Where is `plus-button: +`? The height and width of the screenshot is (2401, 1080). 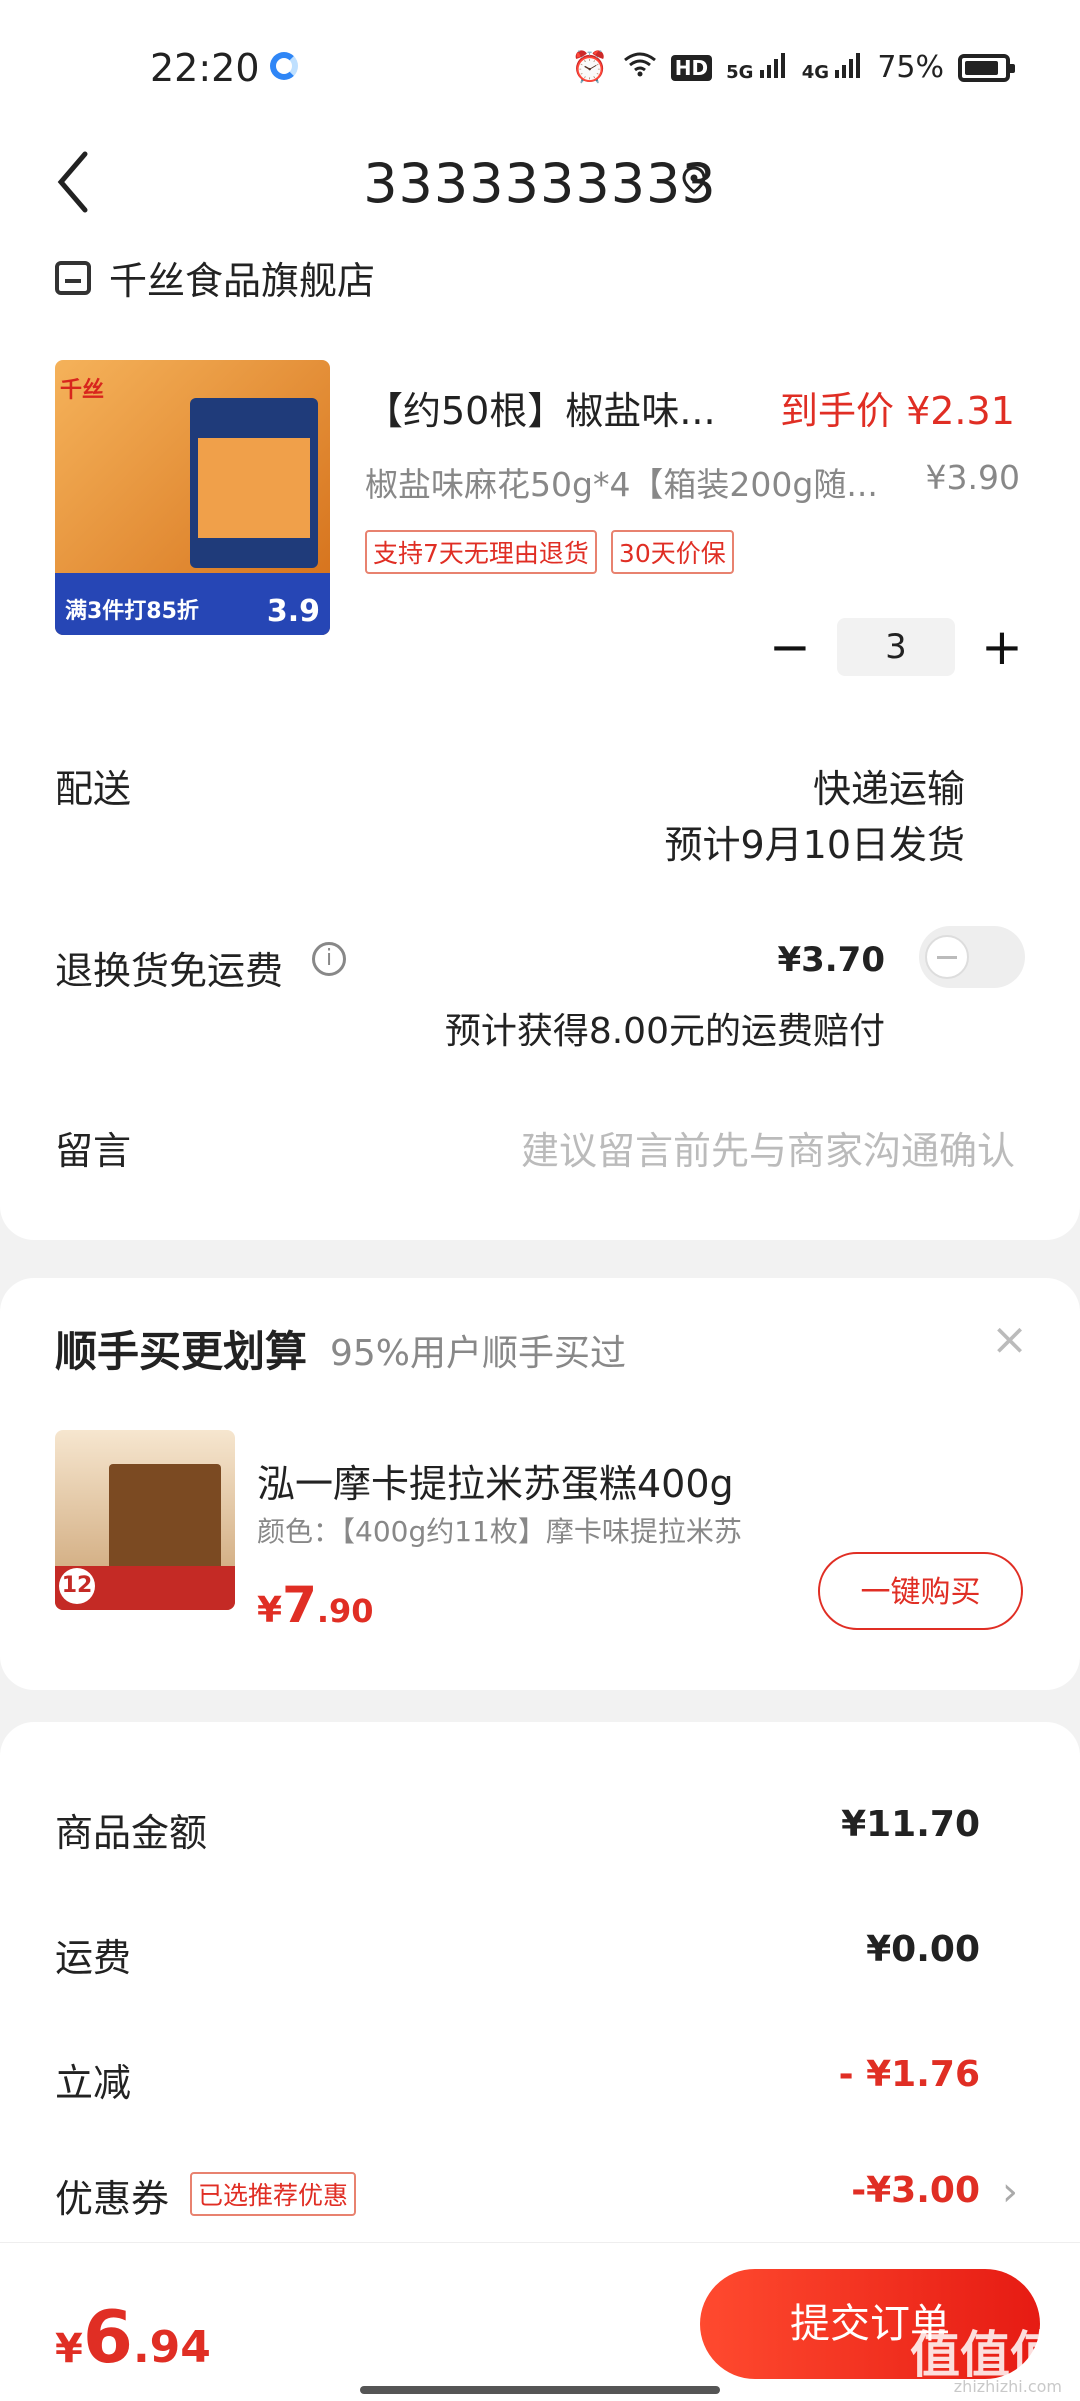 plus-button: + is located at coordinates (1002, 647).